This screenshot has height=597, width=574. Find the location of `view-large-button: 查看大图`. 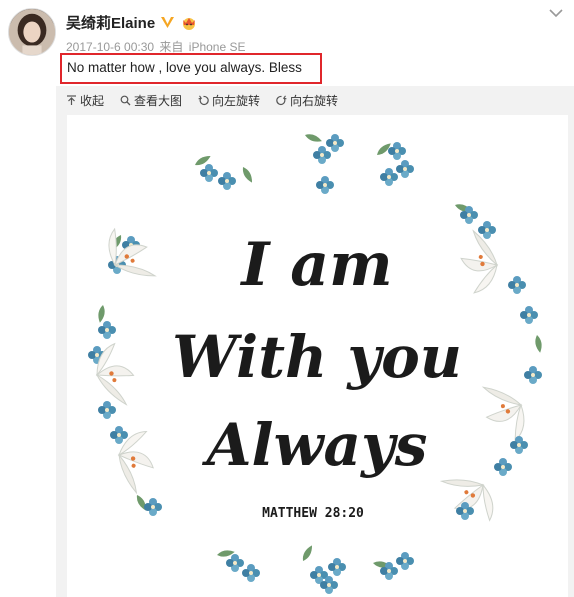

view-large-button: 查看大图 is located at coordinates (151, 100).